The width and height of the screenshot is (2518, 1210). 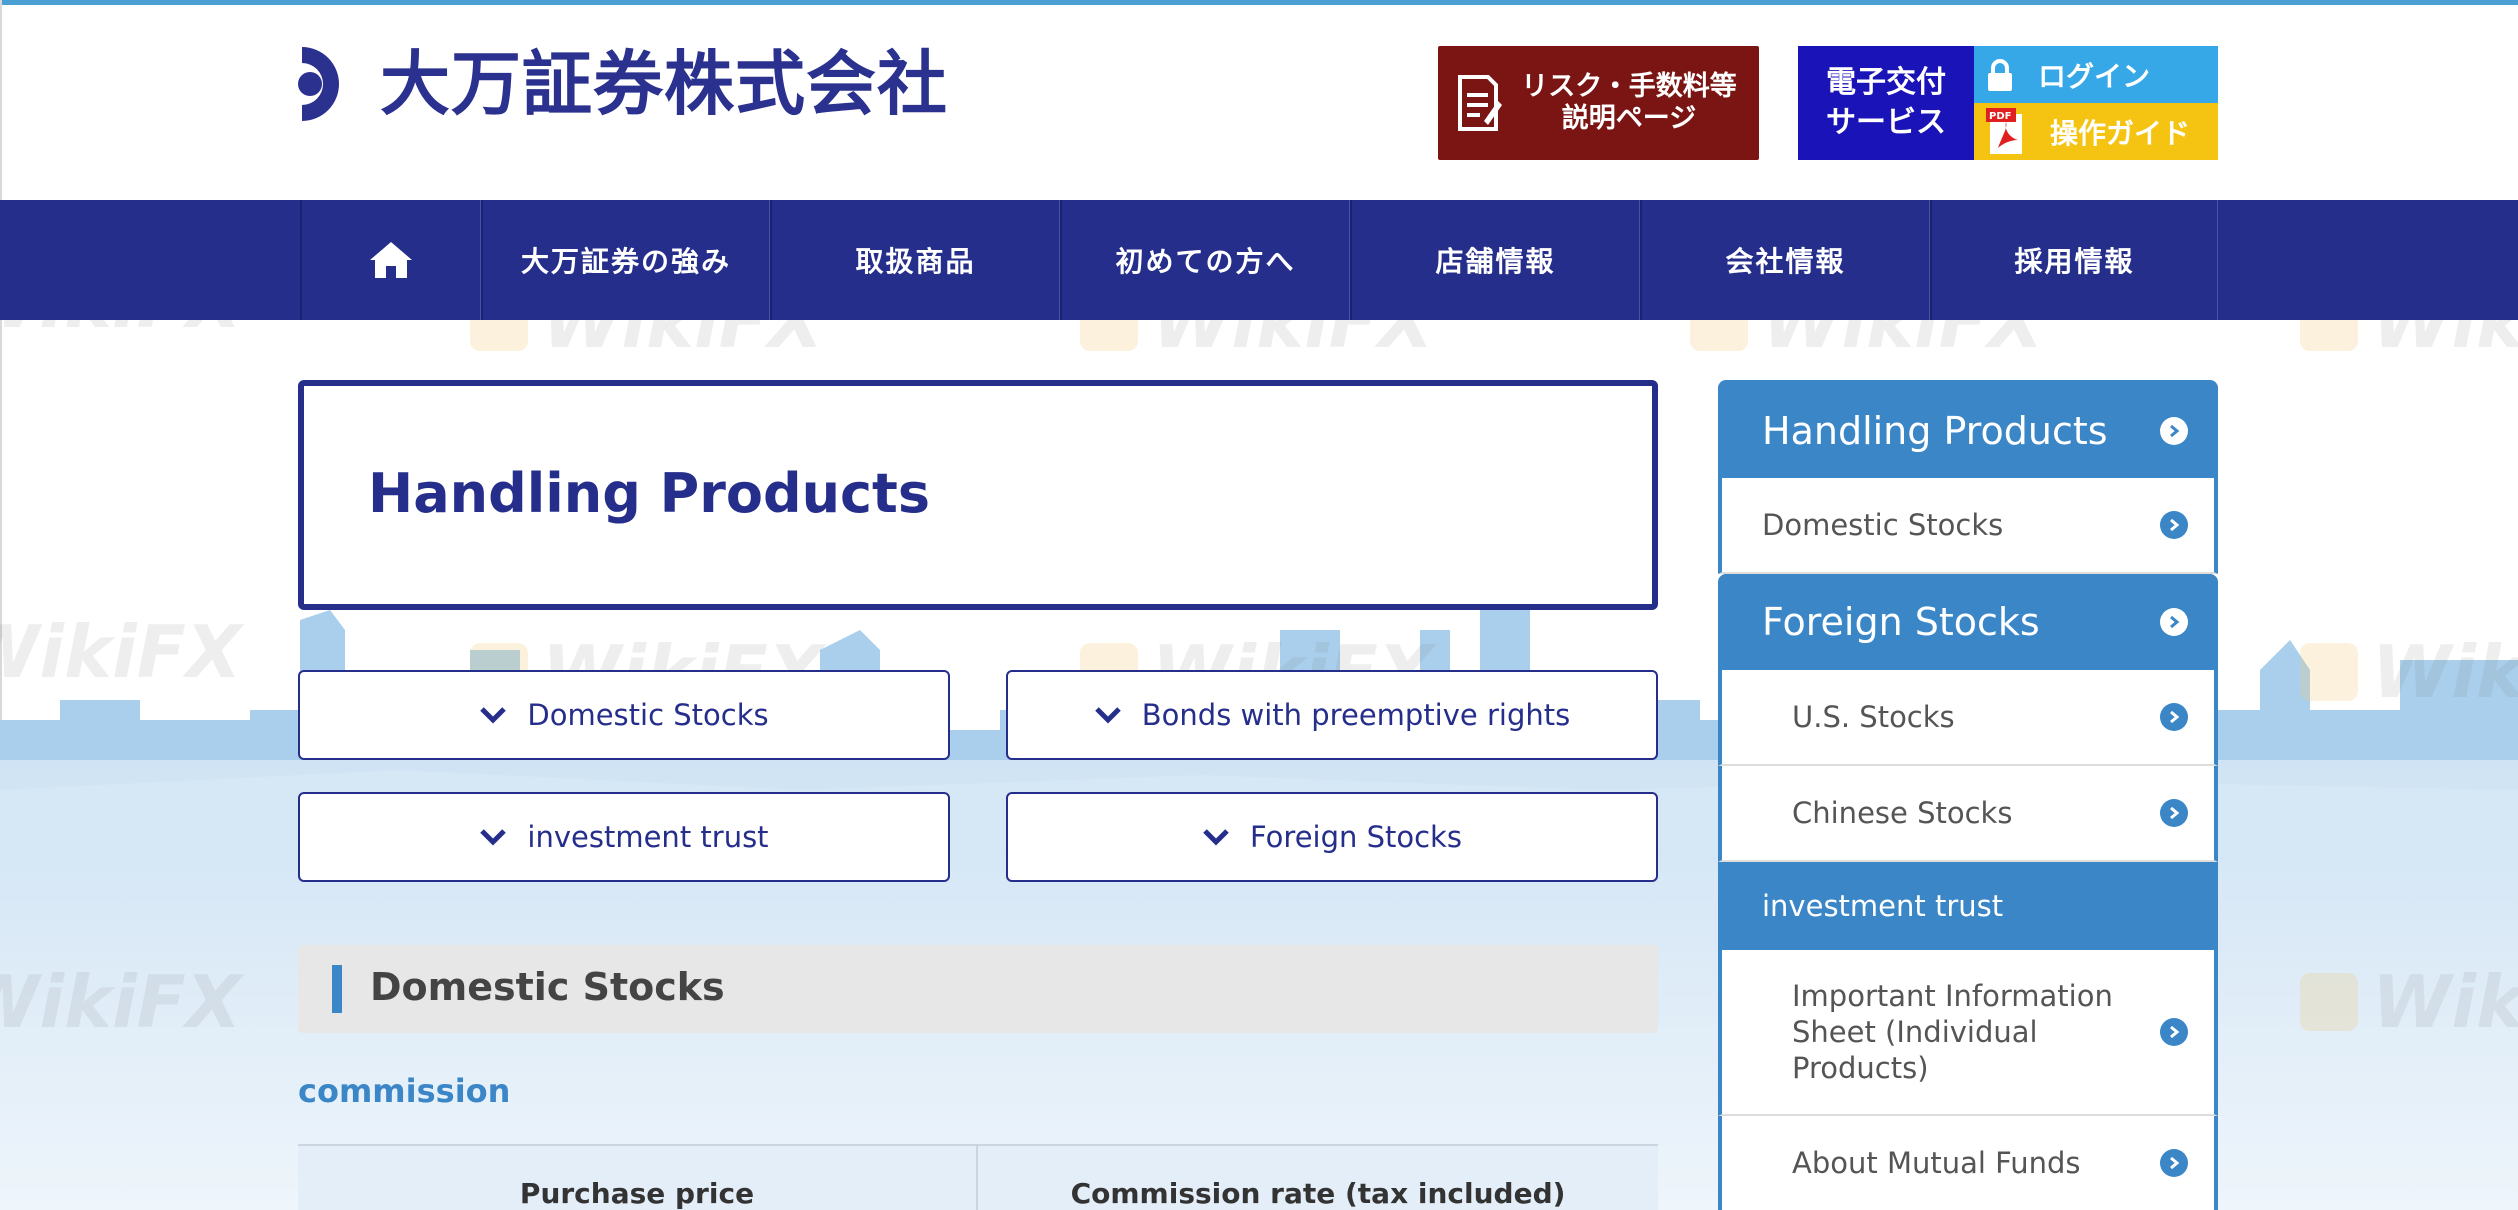 I want to click on guide-label: 操作ガイド, so click(x=2120, y=133).